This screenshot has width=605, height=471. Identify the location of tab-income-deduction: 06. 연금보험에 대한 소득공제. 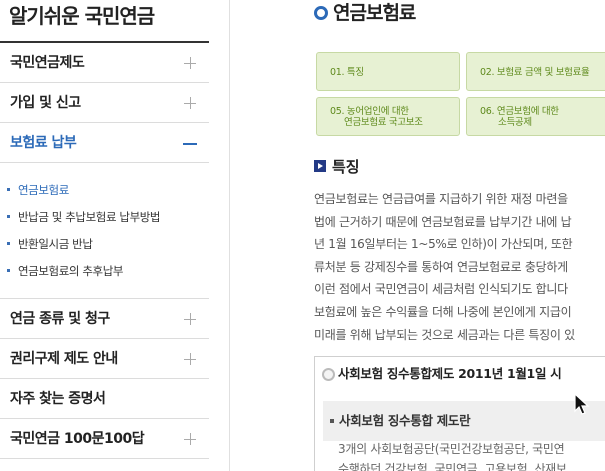
(535, 116).